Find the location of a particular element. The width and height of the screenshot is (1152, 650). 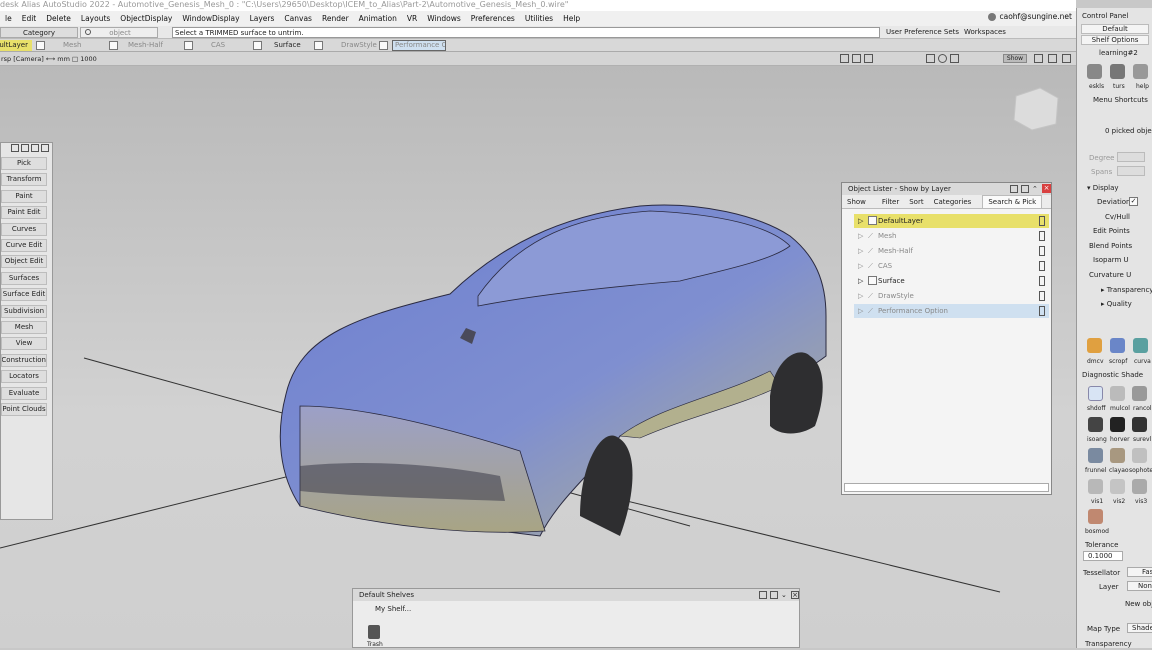

lister-row-mesh-half: ▷ ⟋ Mesh-Half is located at coordinates (951, 251).